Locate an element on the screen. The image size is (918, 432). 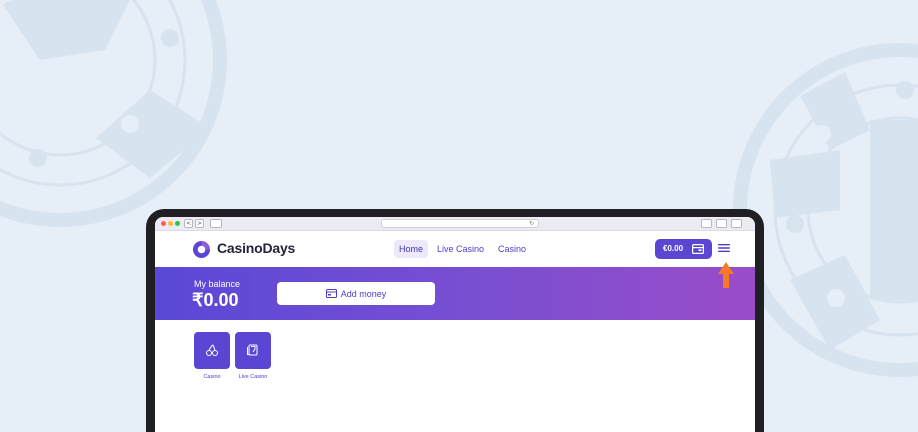
balance-label: My balance is located at coordinates (217, 284).